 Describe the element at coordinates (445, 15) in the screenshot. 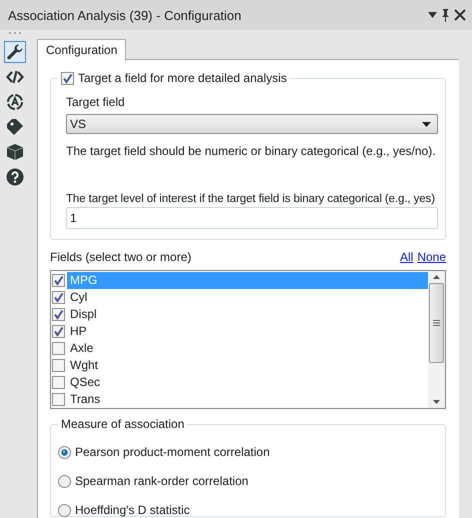

I see `pin-icon` at that location.